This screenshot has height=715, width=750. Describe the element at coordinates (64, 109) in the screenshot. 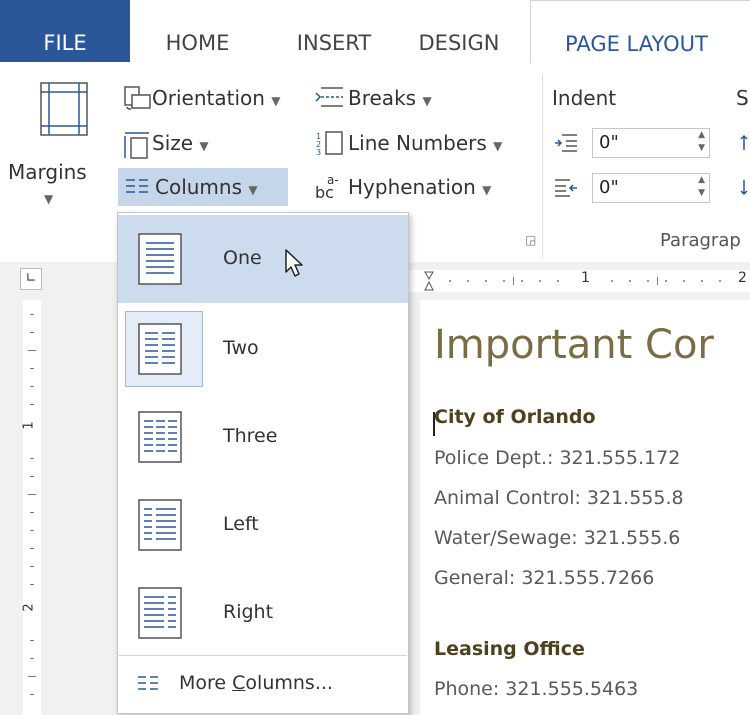

I see `margins-icon` at that location.